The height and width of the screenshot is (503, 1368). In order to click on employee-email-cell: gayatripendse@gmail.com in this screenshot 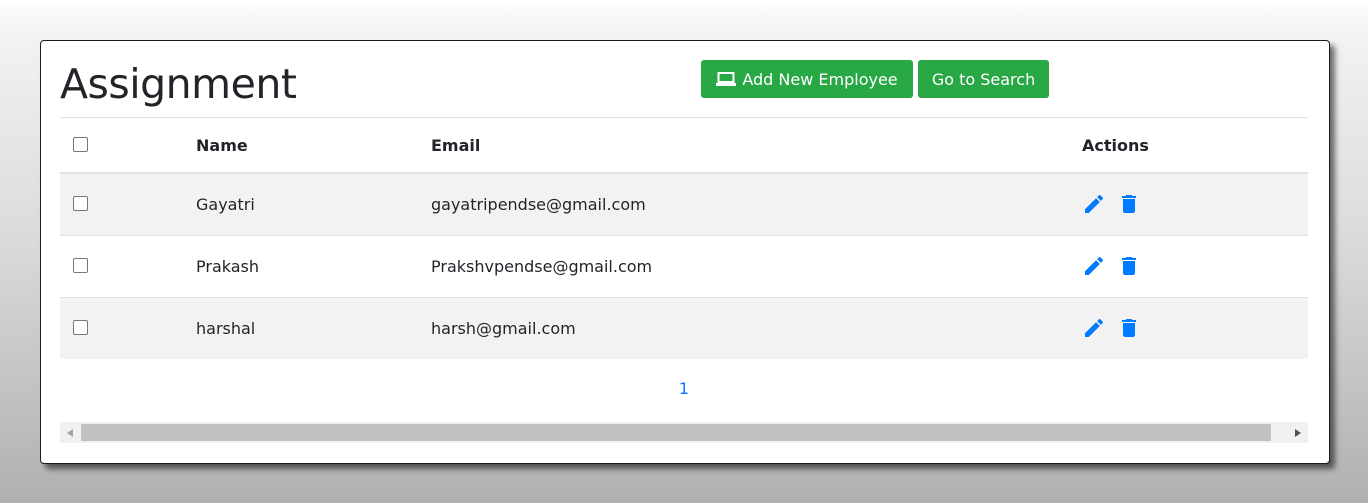, I will do `click(756, 203)`.